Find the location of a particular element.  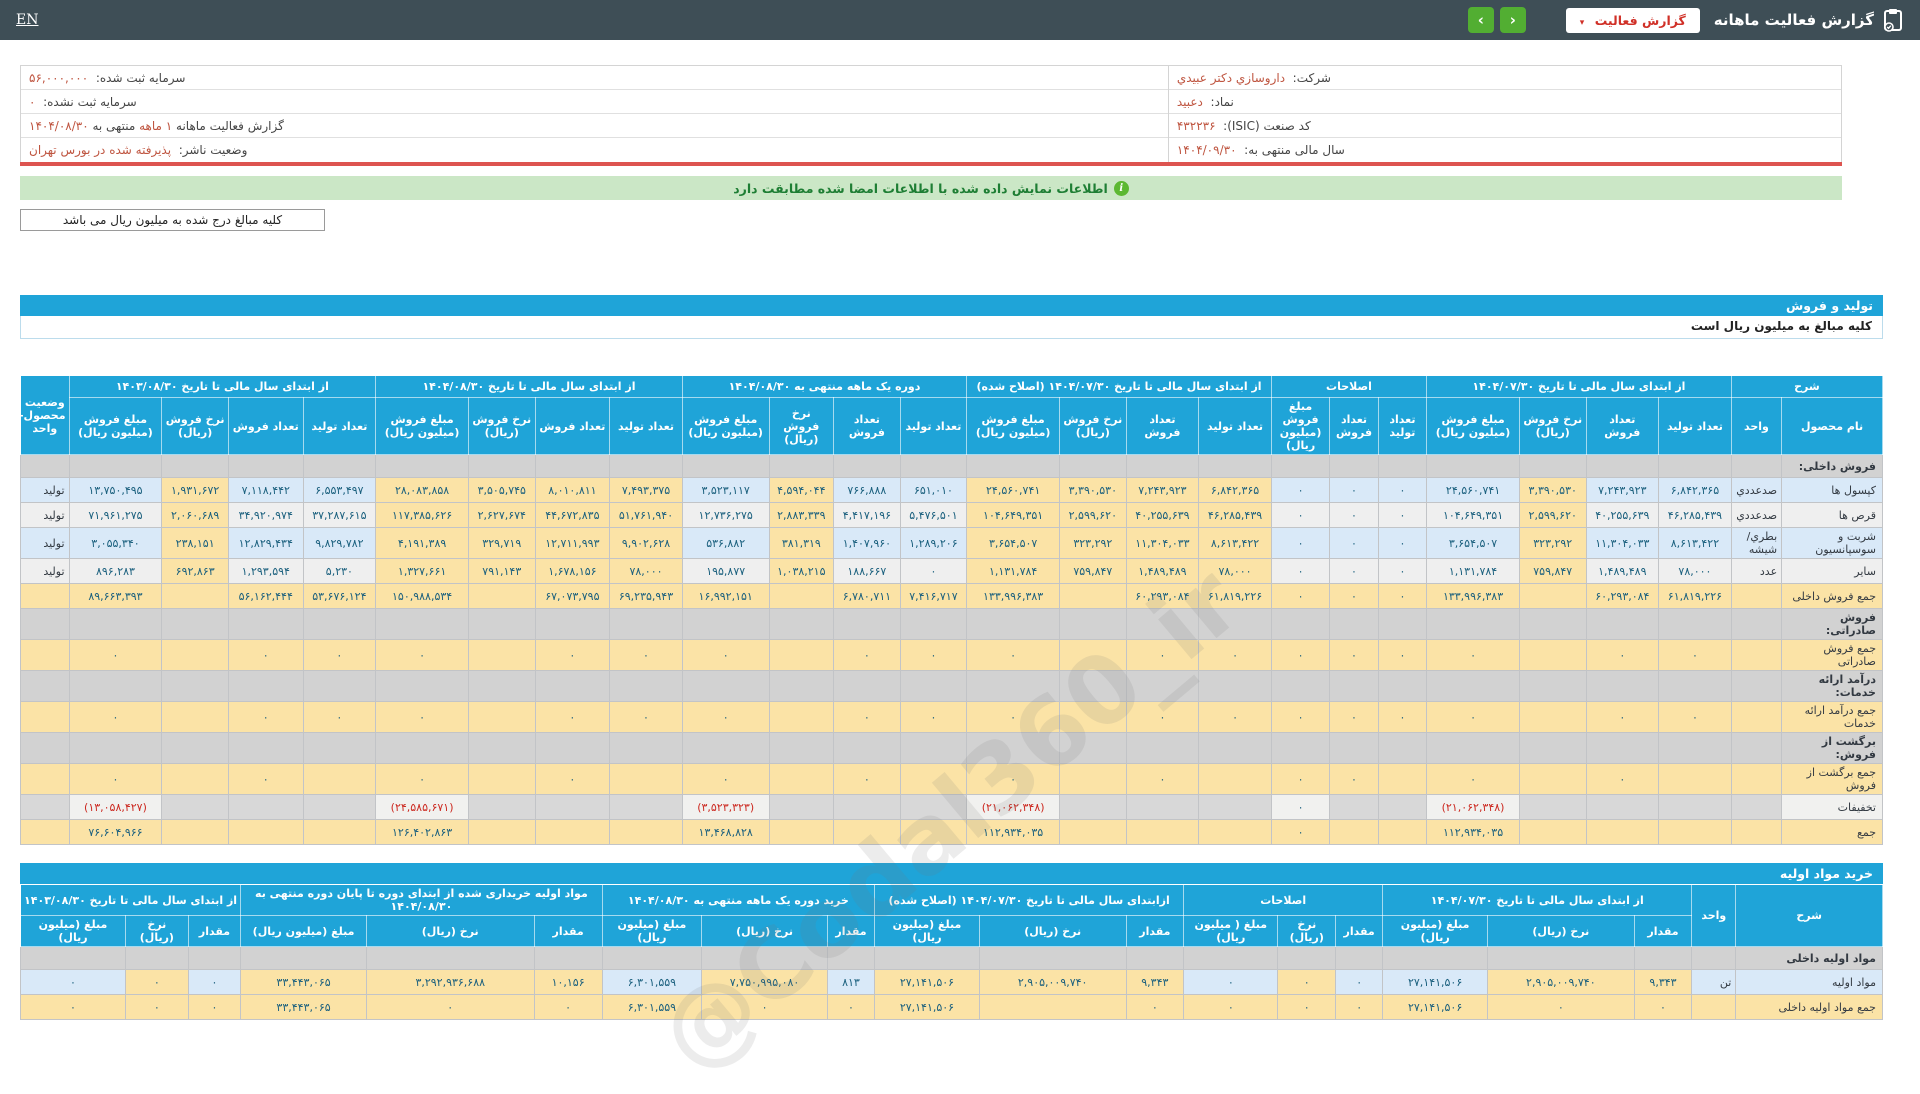

value-cell: ۱۲,۷۱۱,۹۹۳ is located at coordinates (572, 543).